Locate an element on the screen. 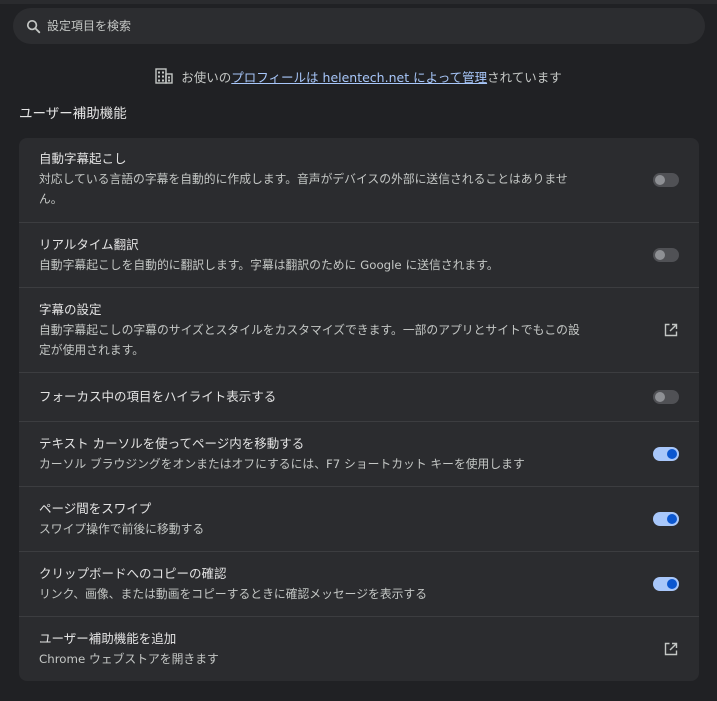 This screenshot has height=701, width=717. section-title: ユーザー補助機能 is located at coordinates (73, 114).